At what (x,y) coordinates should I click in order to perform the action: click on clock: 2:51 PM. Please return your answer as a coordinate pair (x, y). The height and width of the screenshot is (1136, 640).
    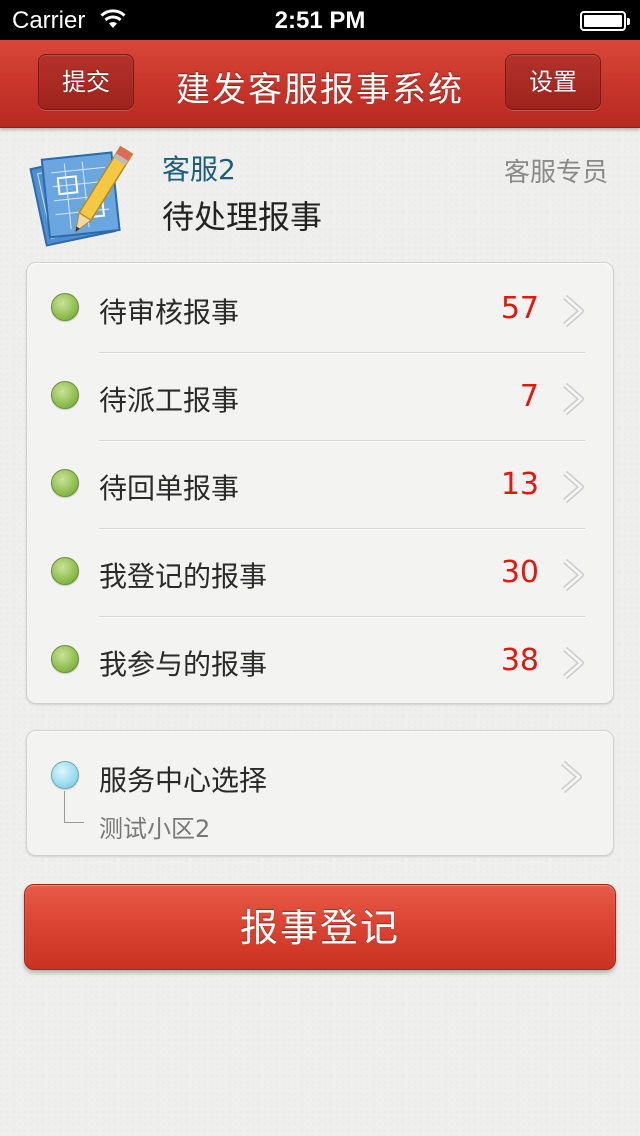
    Looking at the image, I should click on (320, 20).